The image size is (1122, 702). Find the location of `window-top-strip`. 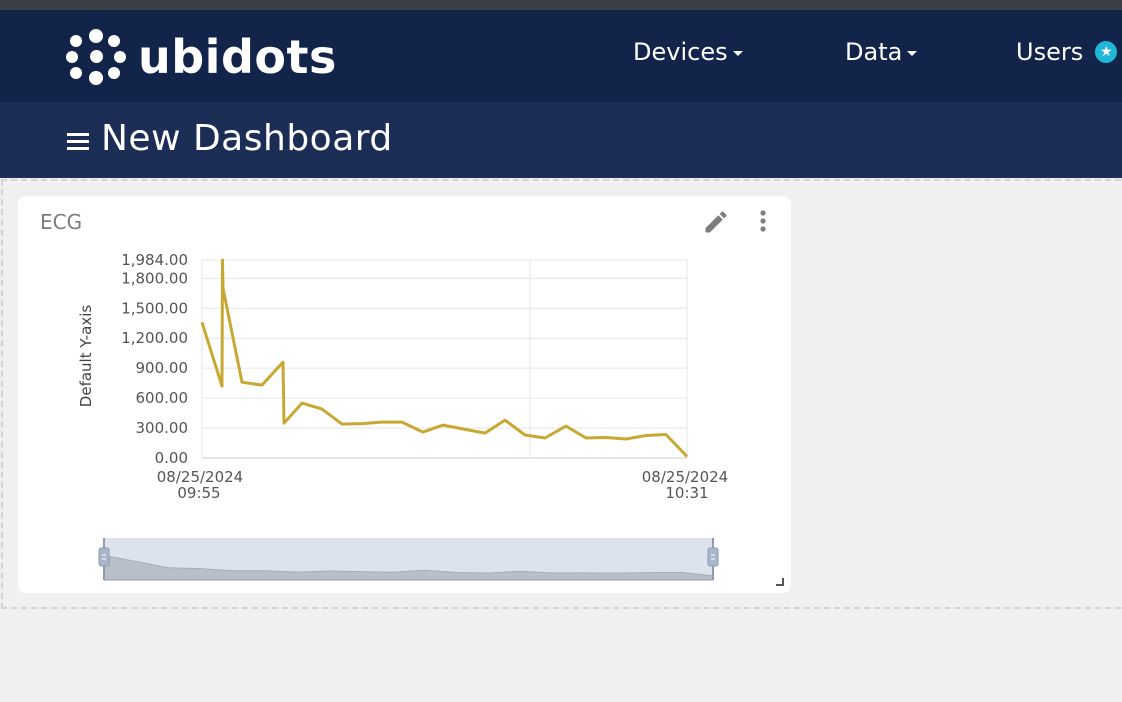

window-top-strip is located at coordinates (561, 5).